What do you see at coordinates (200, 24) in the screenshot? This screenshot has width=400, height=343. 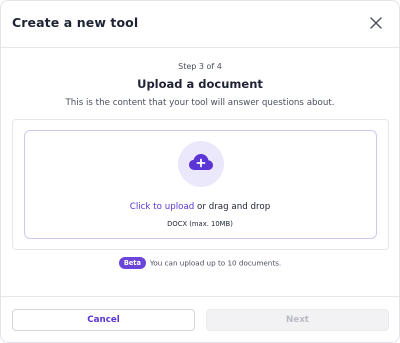 I see `dialog-header: Create a new tool` at bounding box center [200, 24].